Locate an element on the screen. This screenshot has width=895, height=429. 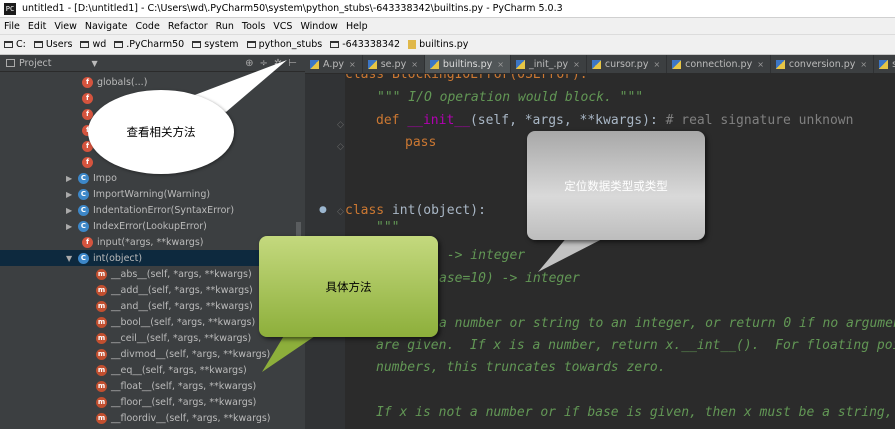
collapse-all-icon: ÷ is located at coordinates (264, 63).